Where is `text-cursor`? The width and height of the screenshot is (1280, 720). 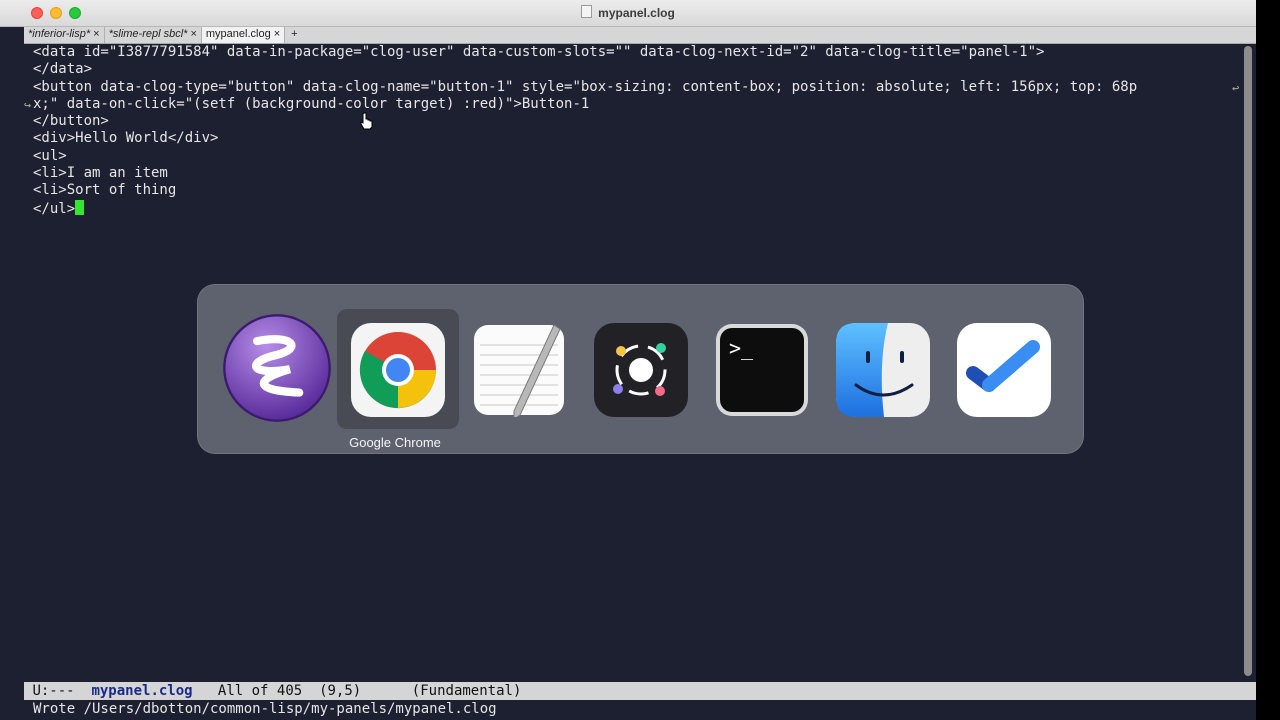 text-cursor is located at coordinates (80, 207).